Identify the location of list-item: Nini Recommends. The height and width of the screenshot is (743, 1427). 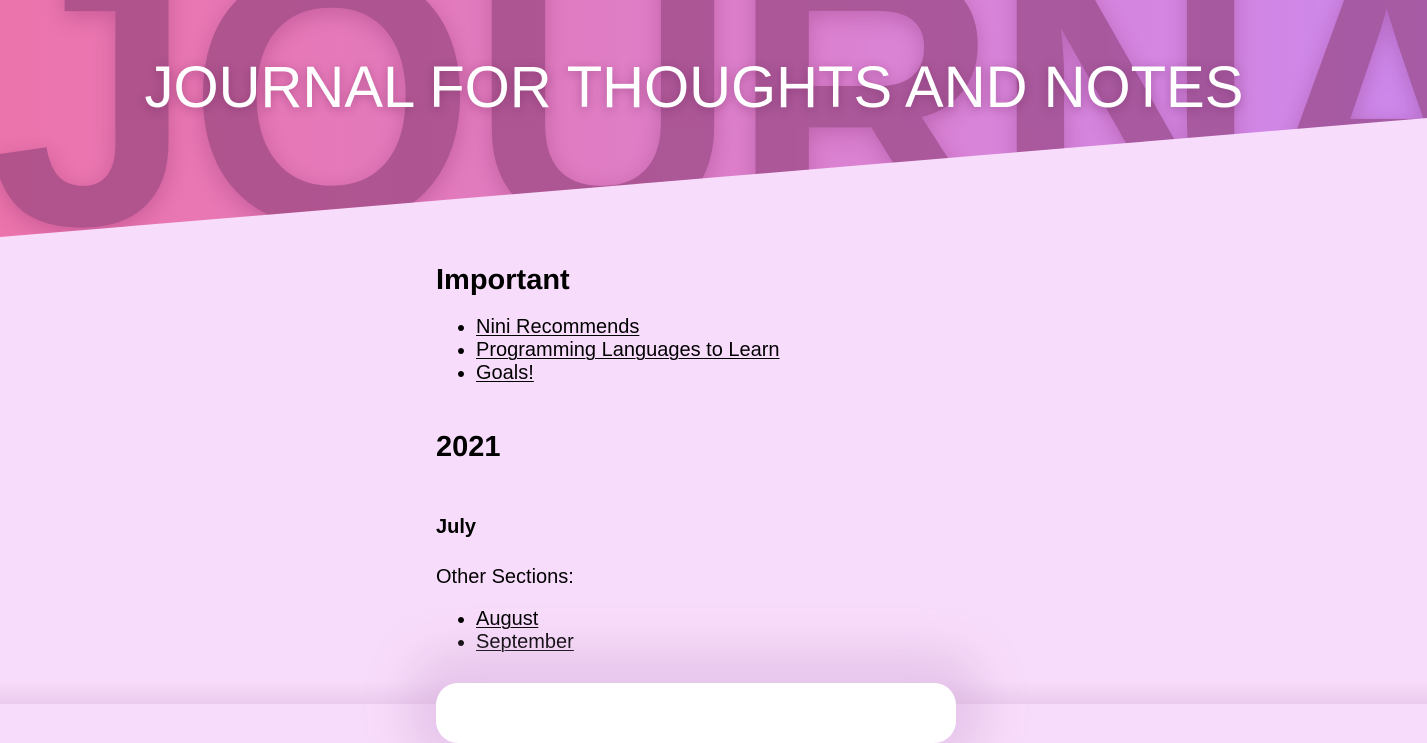
(716, 327).